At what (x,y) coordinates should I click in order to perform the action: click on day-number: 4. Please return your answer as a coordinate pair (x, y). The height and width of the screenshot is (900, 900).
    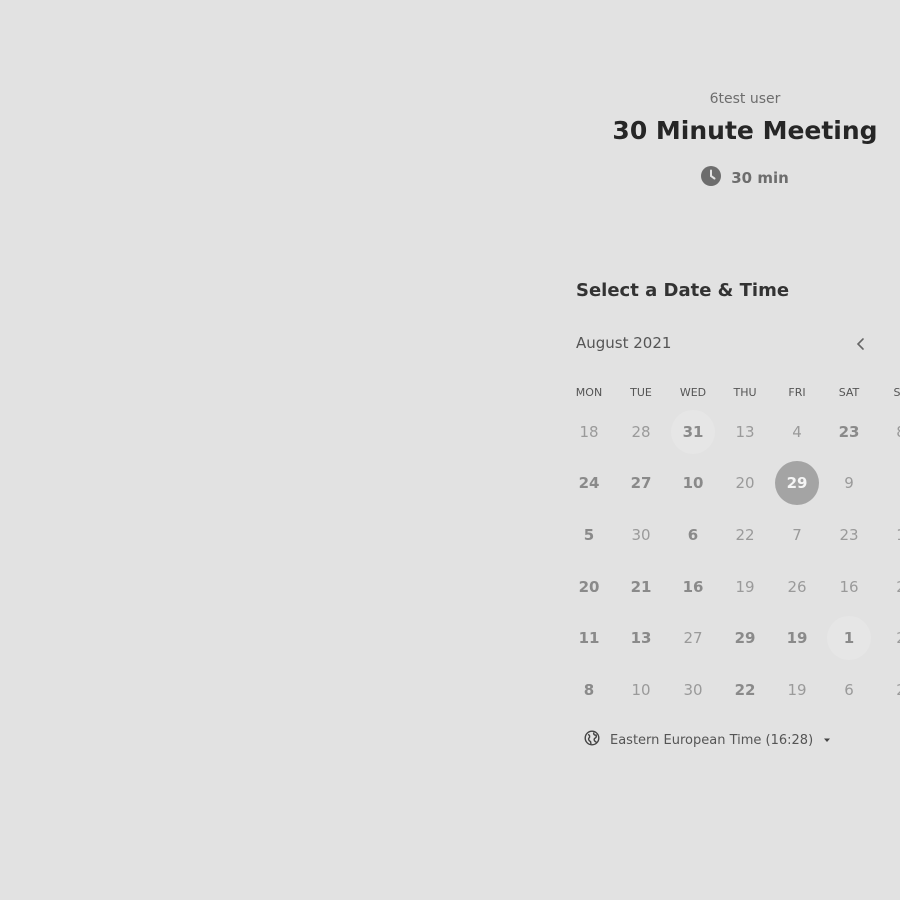
    Looking at the image, I should click on (797, 431).